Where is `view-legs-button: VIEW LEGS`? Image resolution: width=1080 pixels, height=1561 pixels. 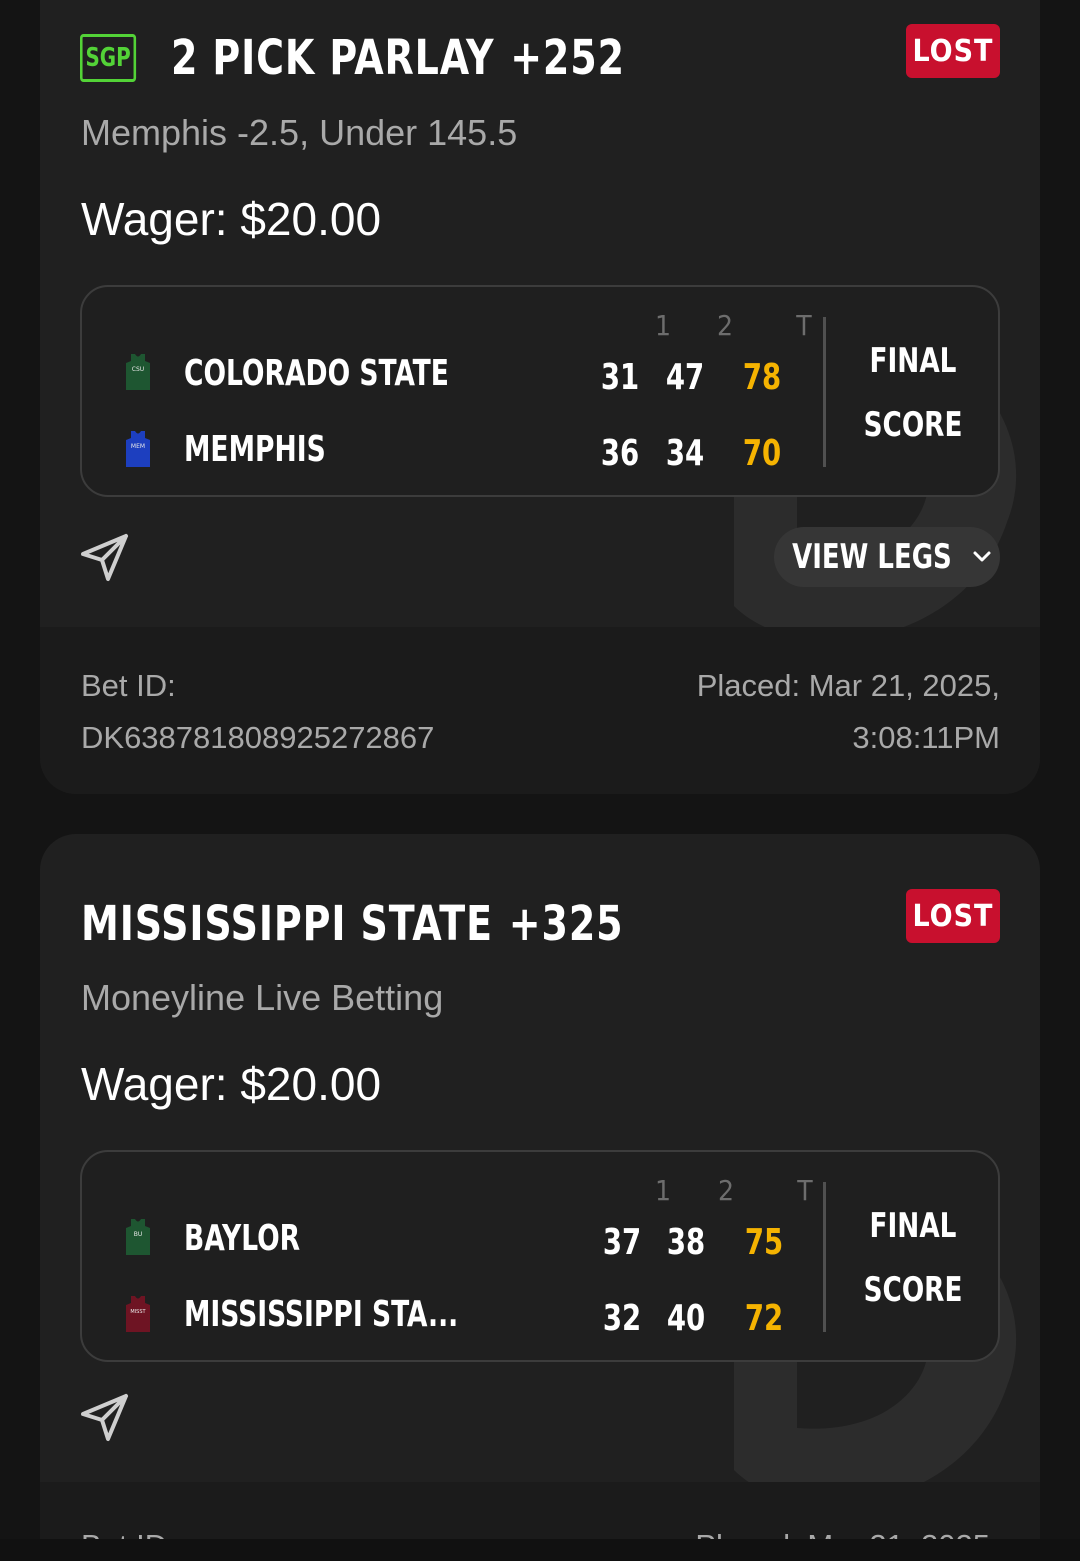 view-legs-button: VIEW LEGS is located at coordinates (887, 557).